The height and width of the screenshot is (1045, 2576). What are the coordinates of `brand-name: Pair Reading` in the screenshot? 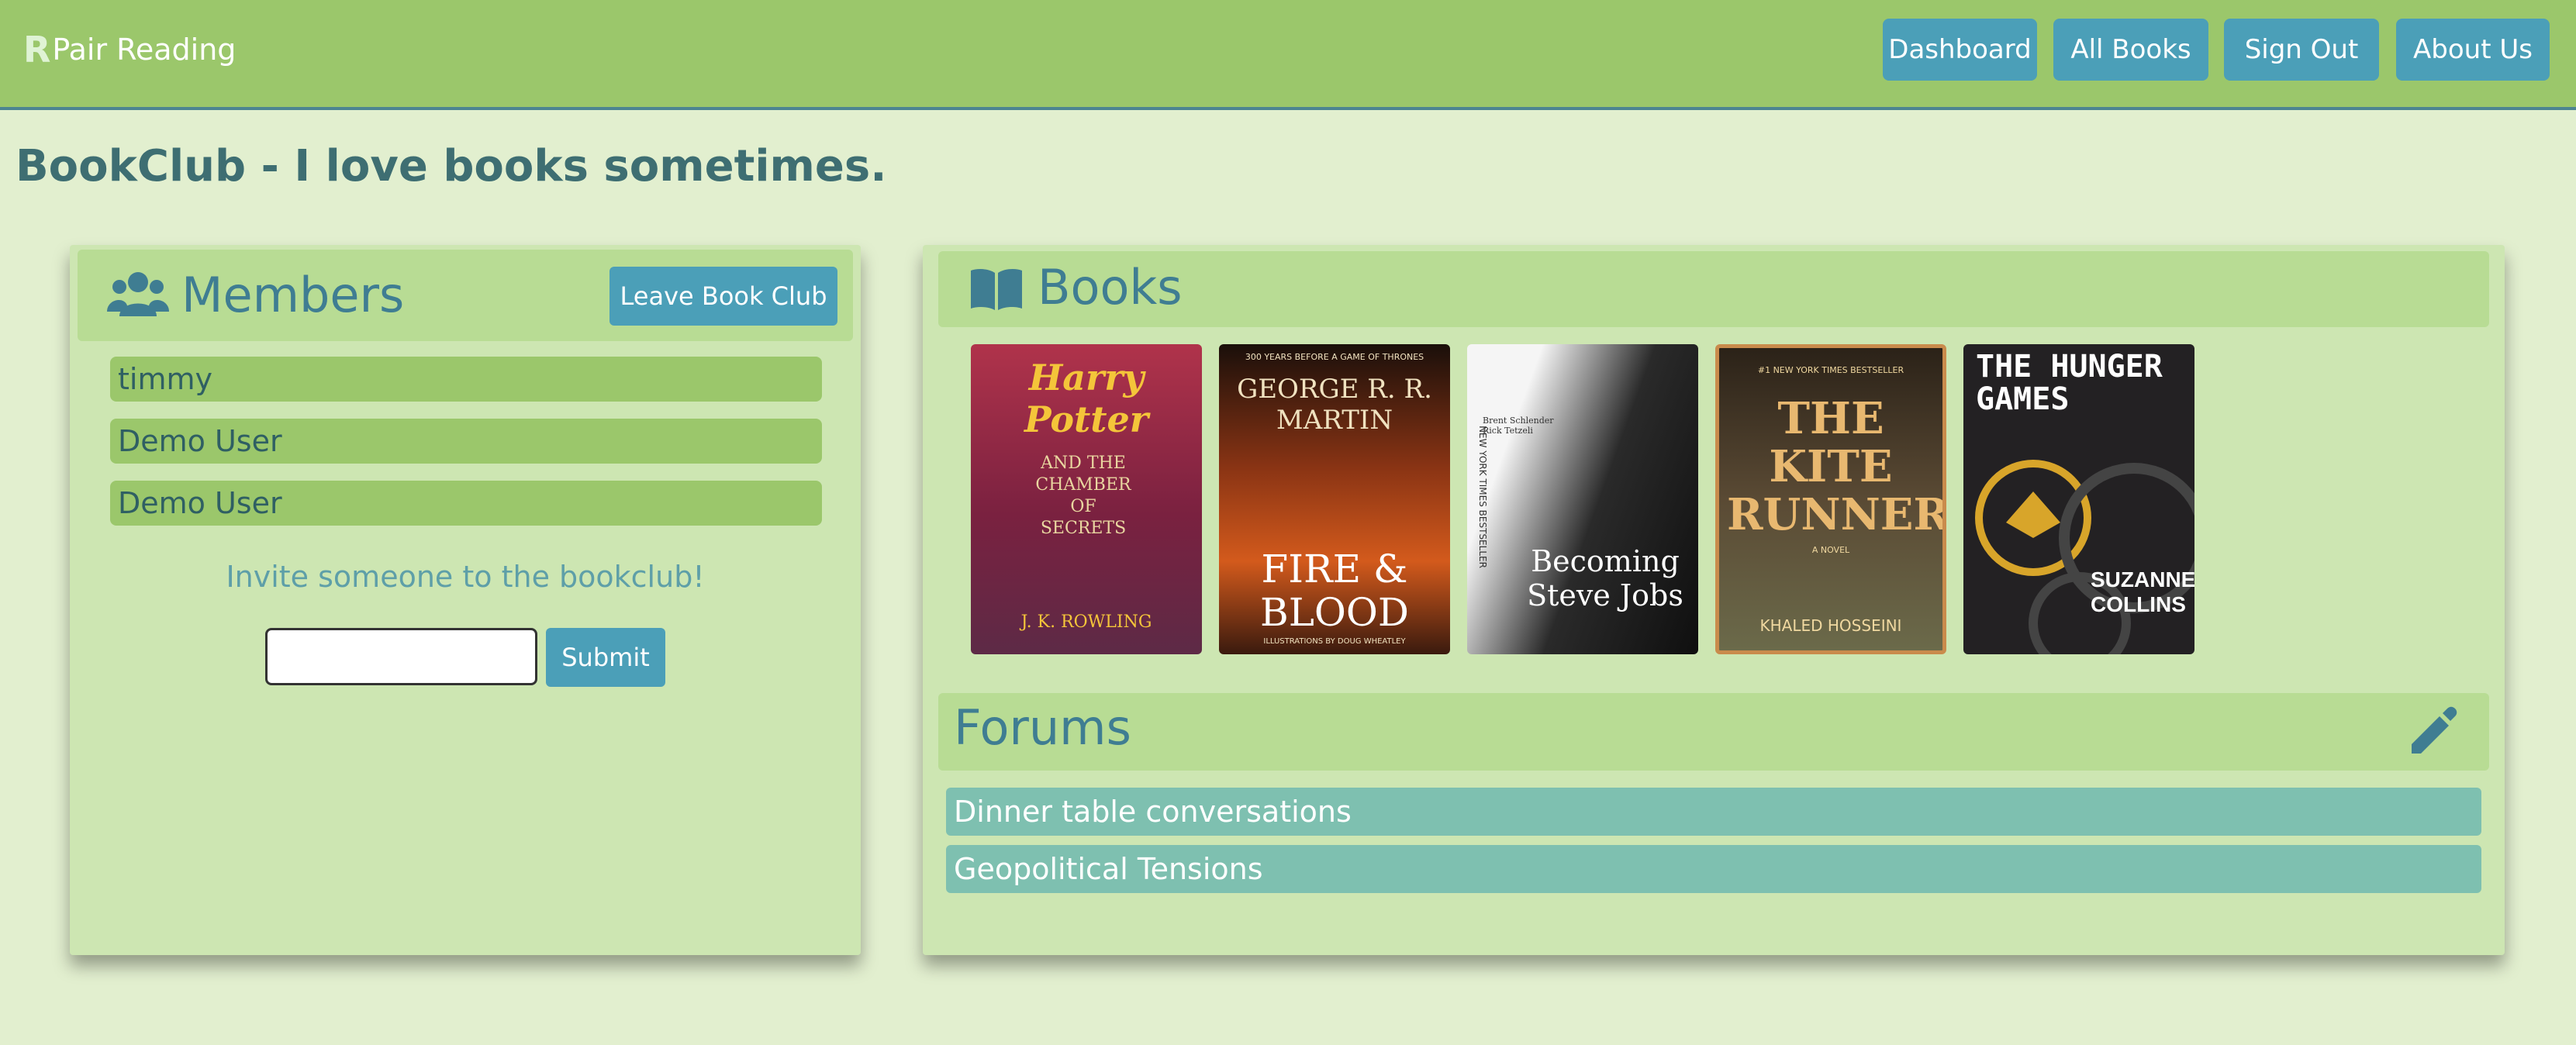 It's located at (144, 50).